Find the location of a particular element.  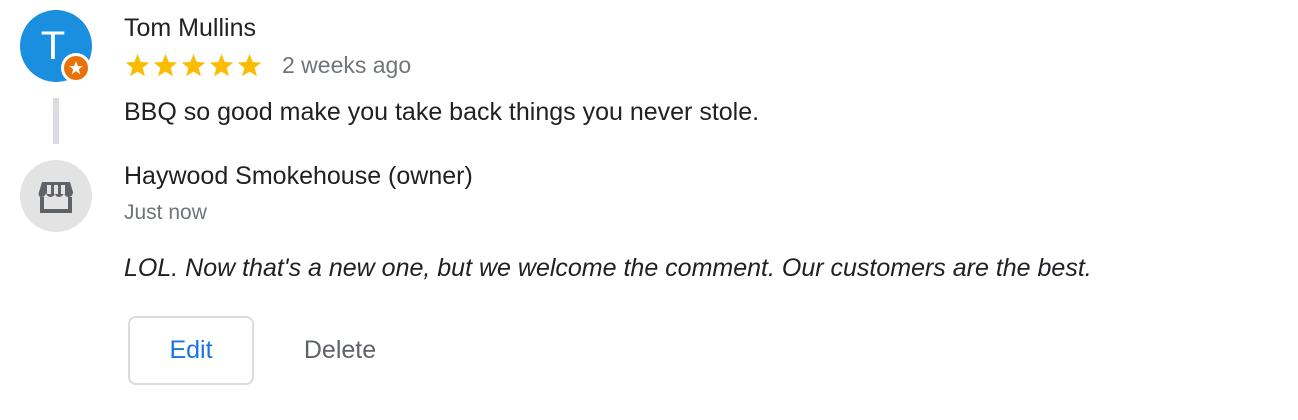

delete-reply-button: Delete is located at coordinates (340, 350).